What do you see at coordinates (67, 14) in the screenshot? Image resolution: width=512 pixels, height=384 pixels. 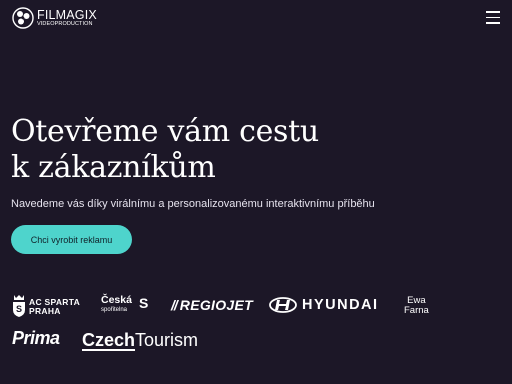 I see `brand-name: FILMAGIX` at bounding box center [67, 14].